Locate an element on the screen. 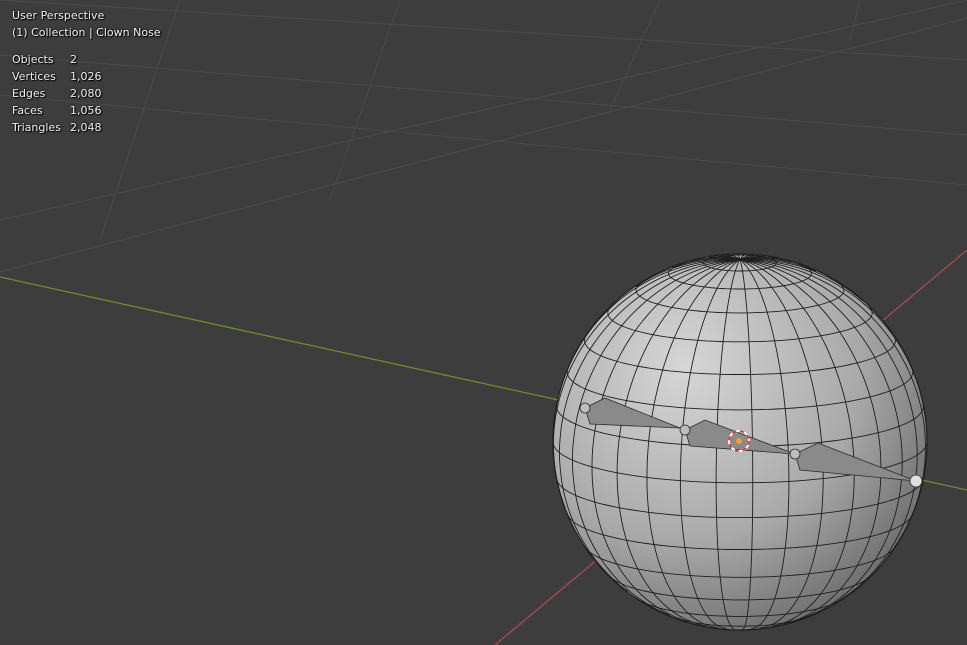 The height and width of the screenshot is (645, 967). stat-triangles: Triangles 2,048 is located at coordinates (57, 127).